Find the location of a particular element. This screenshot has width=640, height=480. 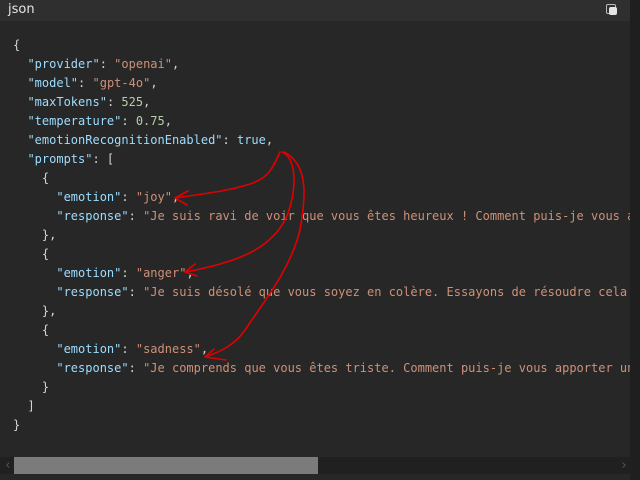

scroll-left-icon: ‹ is located at coordinates (8, 465).